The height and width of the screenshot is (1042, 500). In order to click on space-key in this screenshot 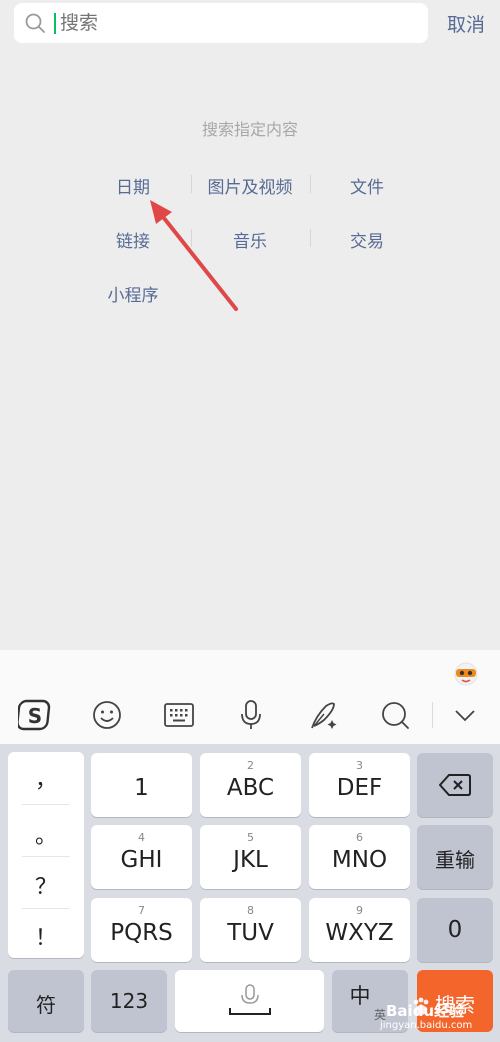, I will do `click(249, 1001)`.